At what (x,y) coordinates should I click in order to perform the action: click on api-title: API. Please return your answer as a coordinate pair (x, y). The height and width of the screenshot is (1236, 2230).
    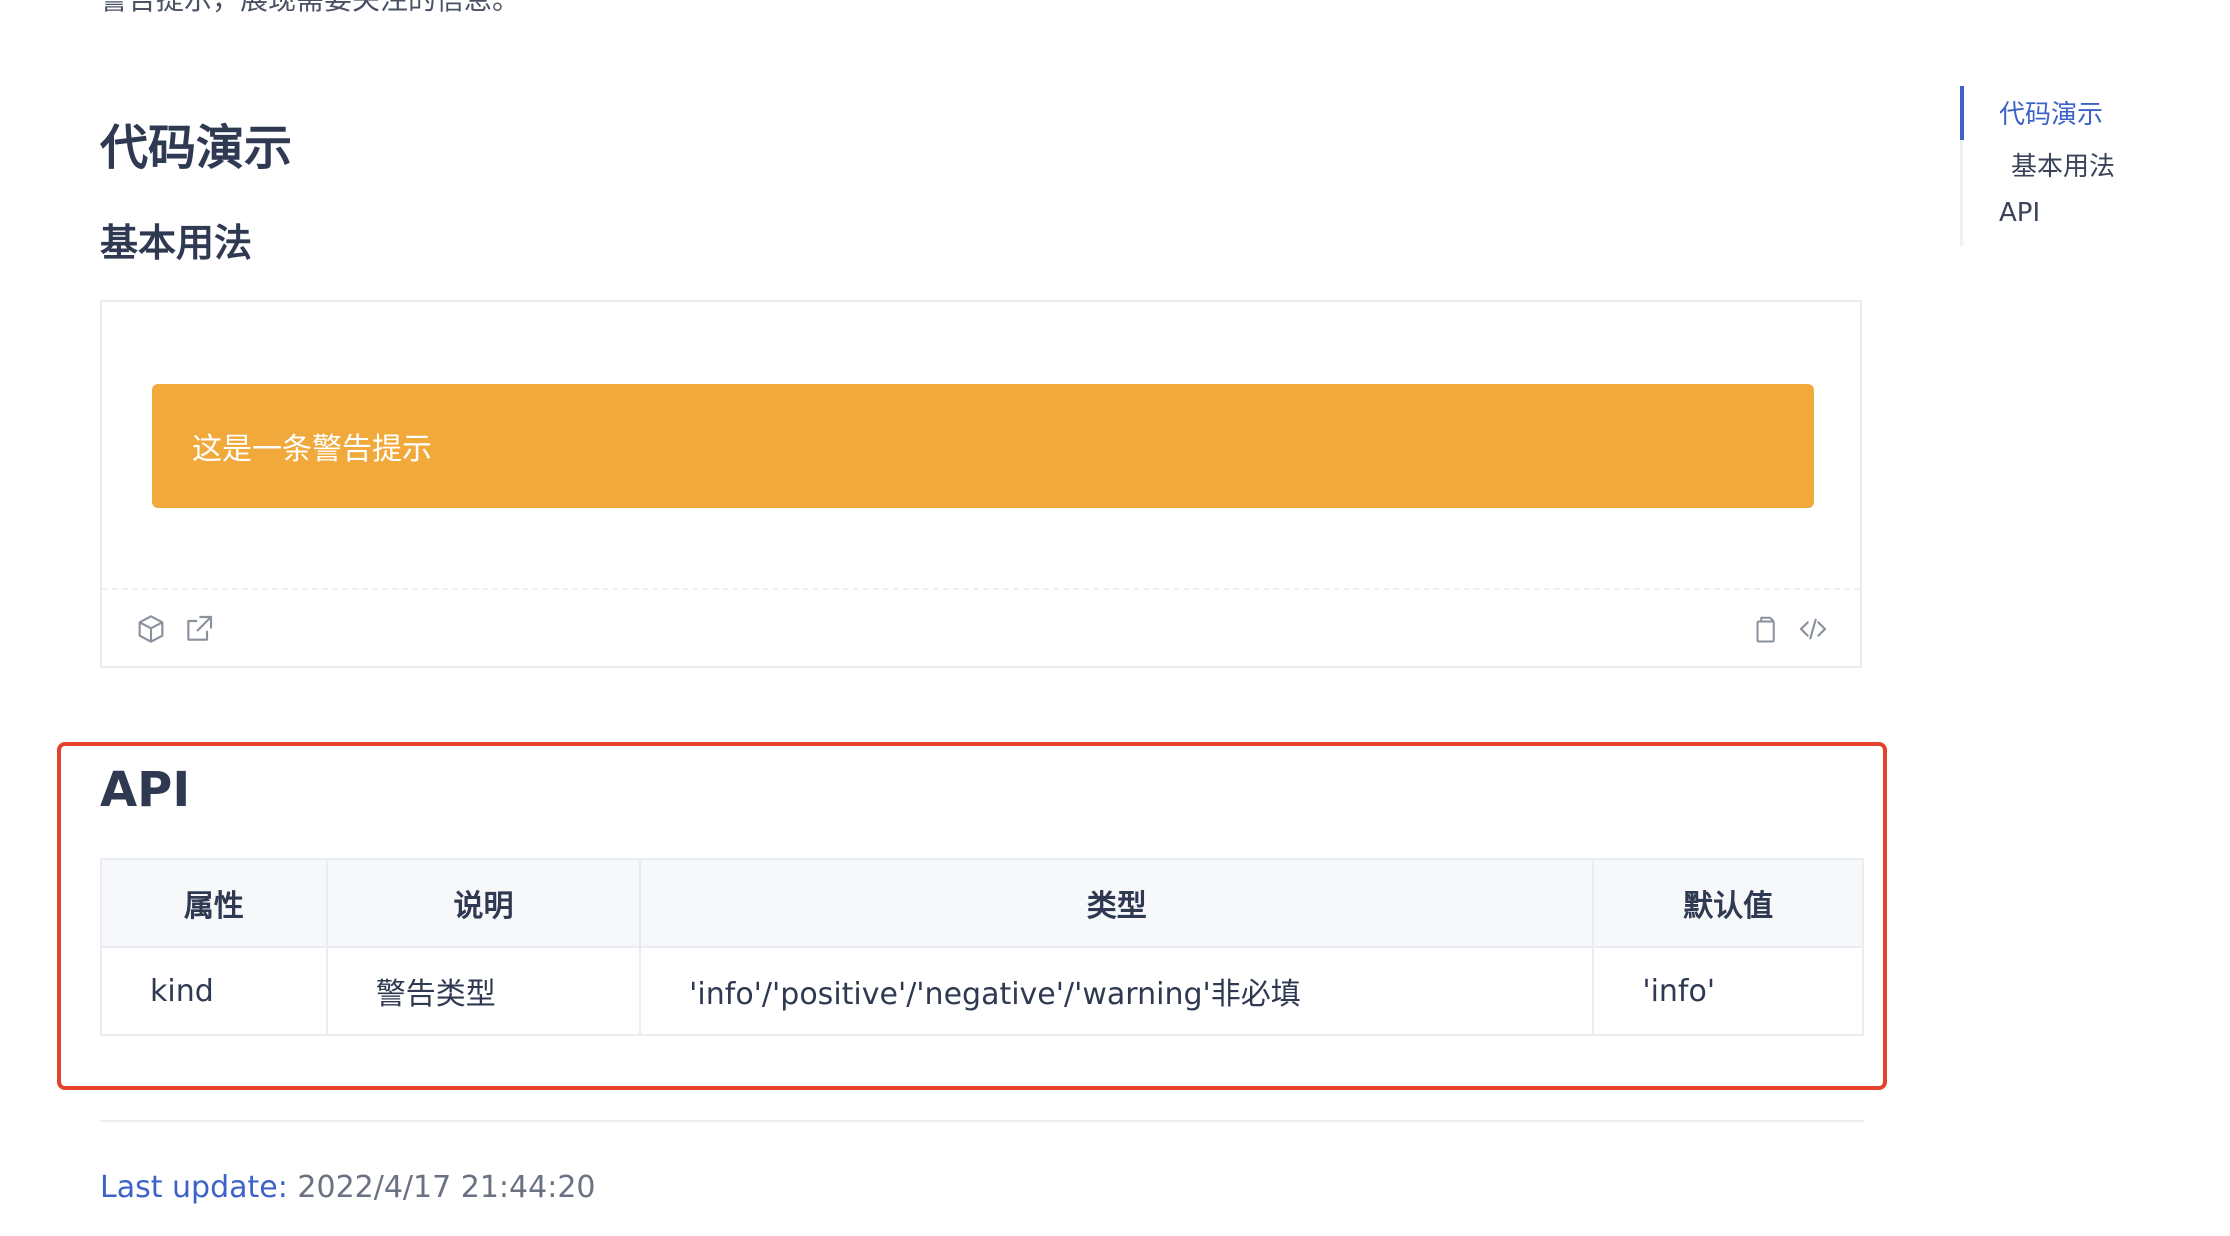
    Looking at the image, I should click on (145, 790).